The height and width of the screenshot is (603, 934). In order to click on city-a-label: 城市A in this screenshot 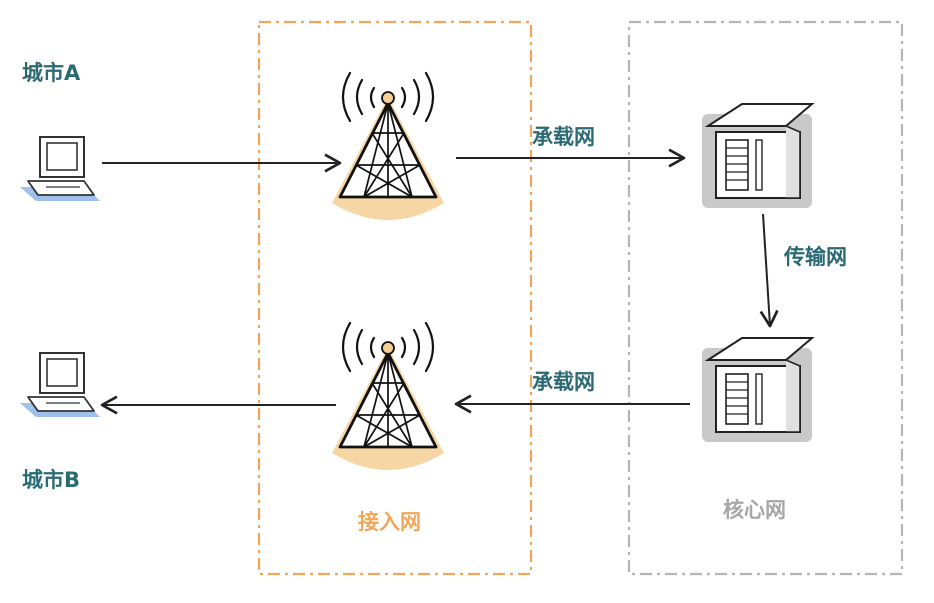, I will do `click(51, 73)`.